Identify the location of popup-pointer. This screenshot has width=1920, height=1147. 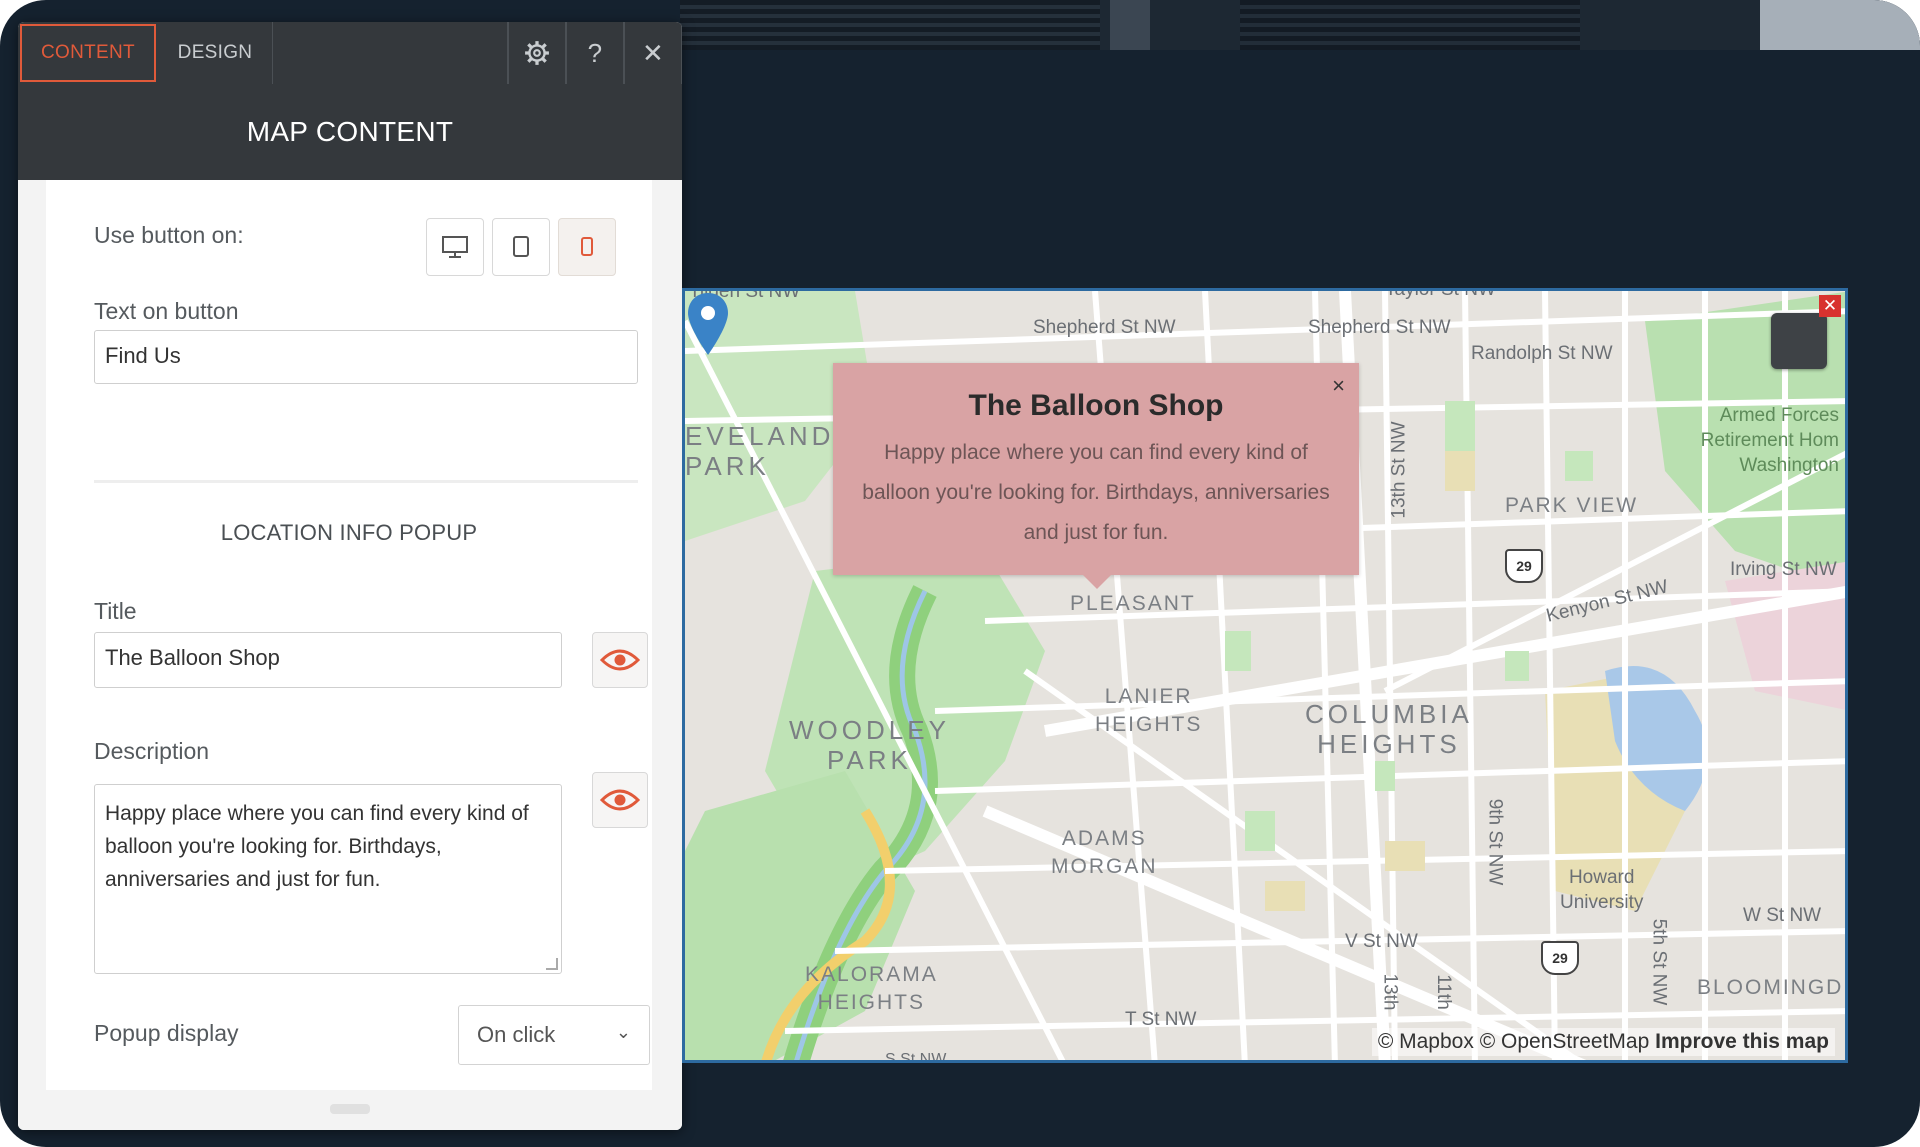
(1097, 582).